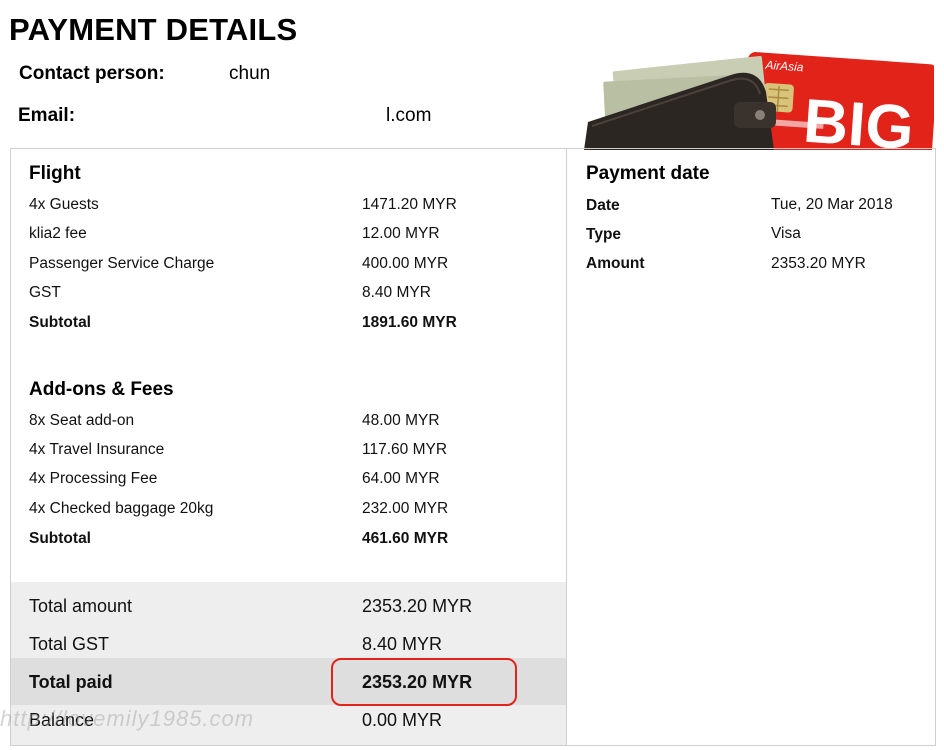  What do you see at coordinates (417, 606) in the screenshot?
I see `total-amount-value: 2353.20 MYR` at bounding box center [417, 606].